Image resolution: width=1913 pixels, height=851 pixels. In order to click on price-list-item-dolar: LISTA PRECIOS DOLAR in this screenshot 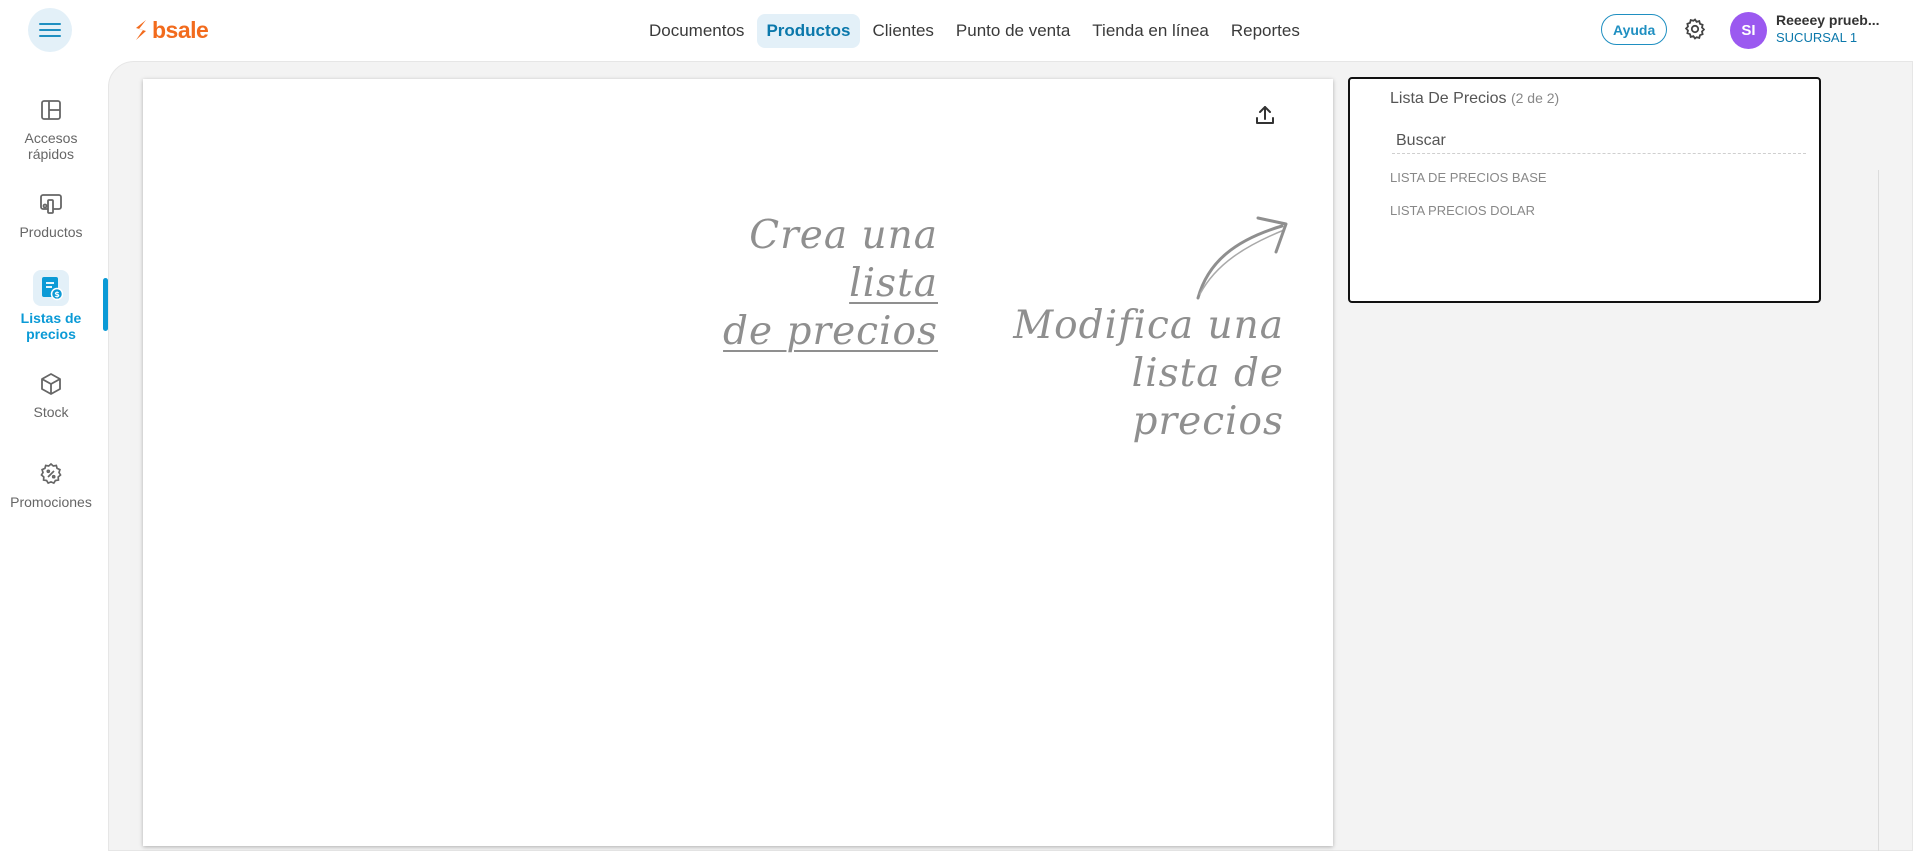, I will do `click(1462, 210)`.